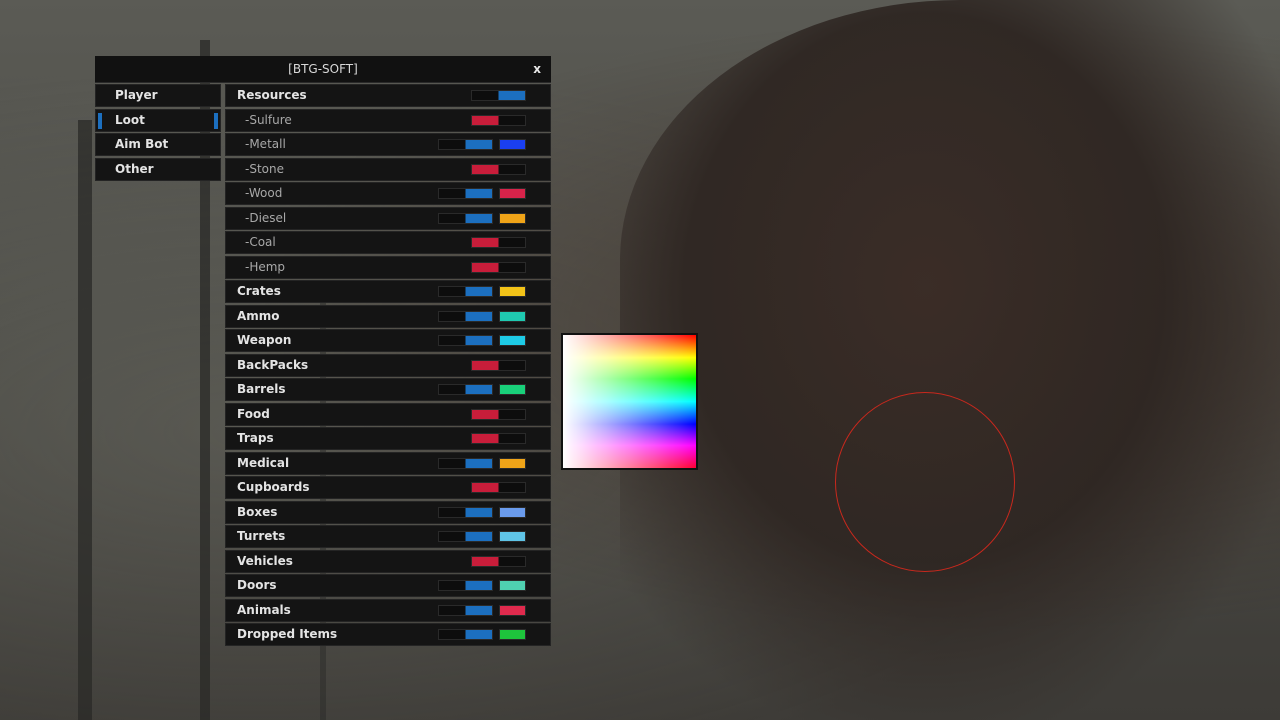  I want to click on tab-label: Loot, so click(130, 119).